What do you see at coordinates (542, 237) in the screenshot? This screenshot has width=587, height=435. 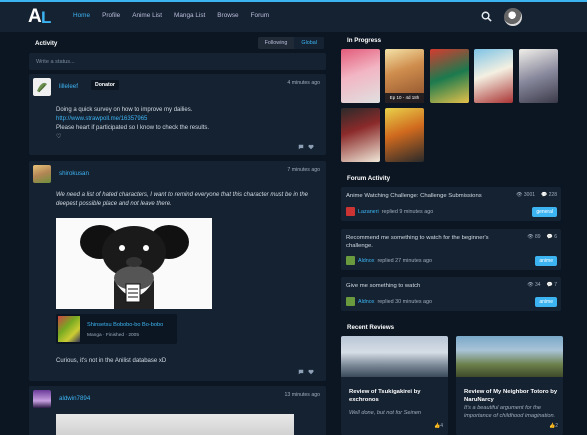 I see `thread-stats: 👁 89 💬 6` at bounding box center [542, 237].